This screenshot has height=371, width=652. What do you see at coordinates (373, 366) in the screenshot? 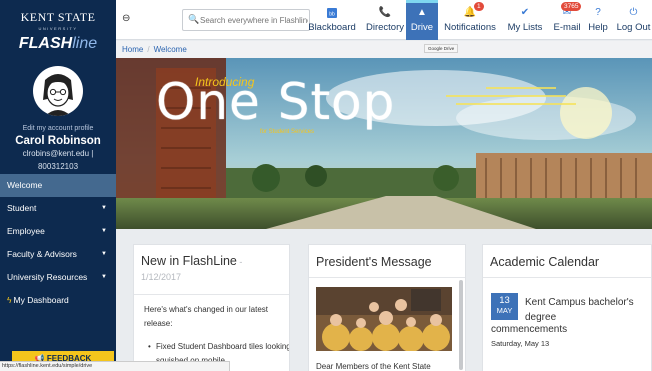
I see `president-card-text: Dear Members of the Kent State` at bounding box center [373, 366].